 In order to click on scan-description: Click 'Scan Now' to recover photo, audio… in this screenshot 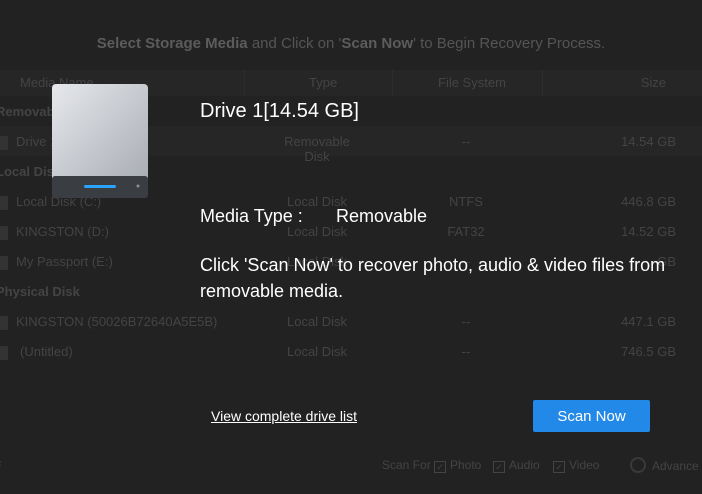, I will do `click(433, 278)`.